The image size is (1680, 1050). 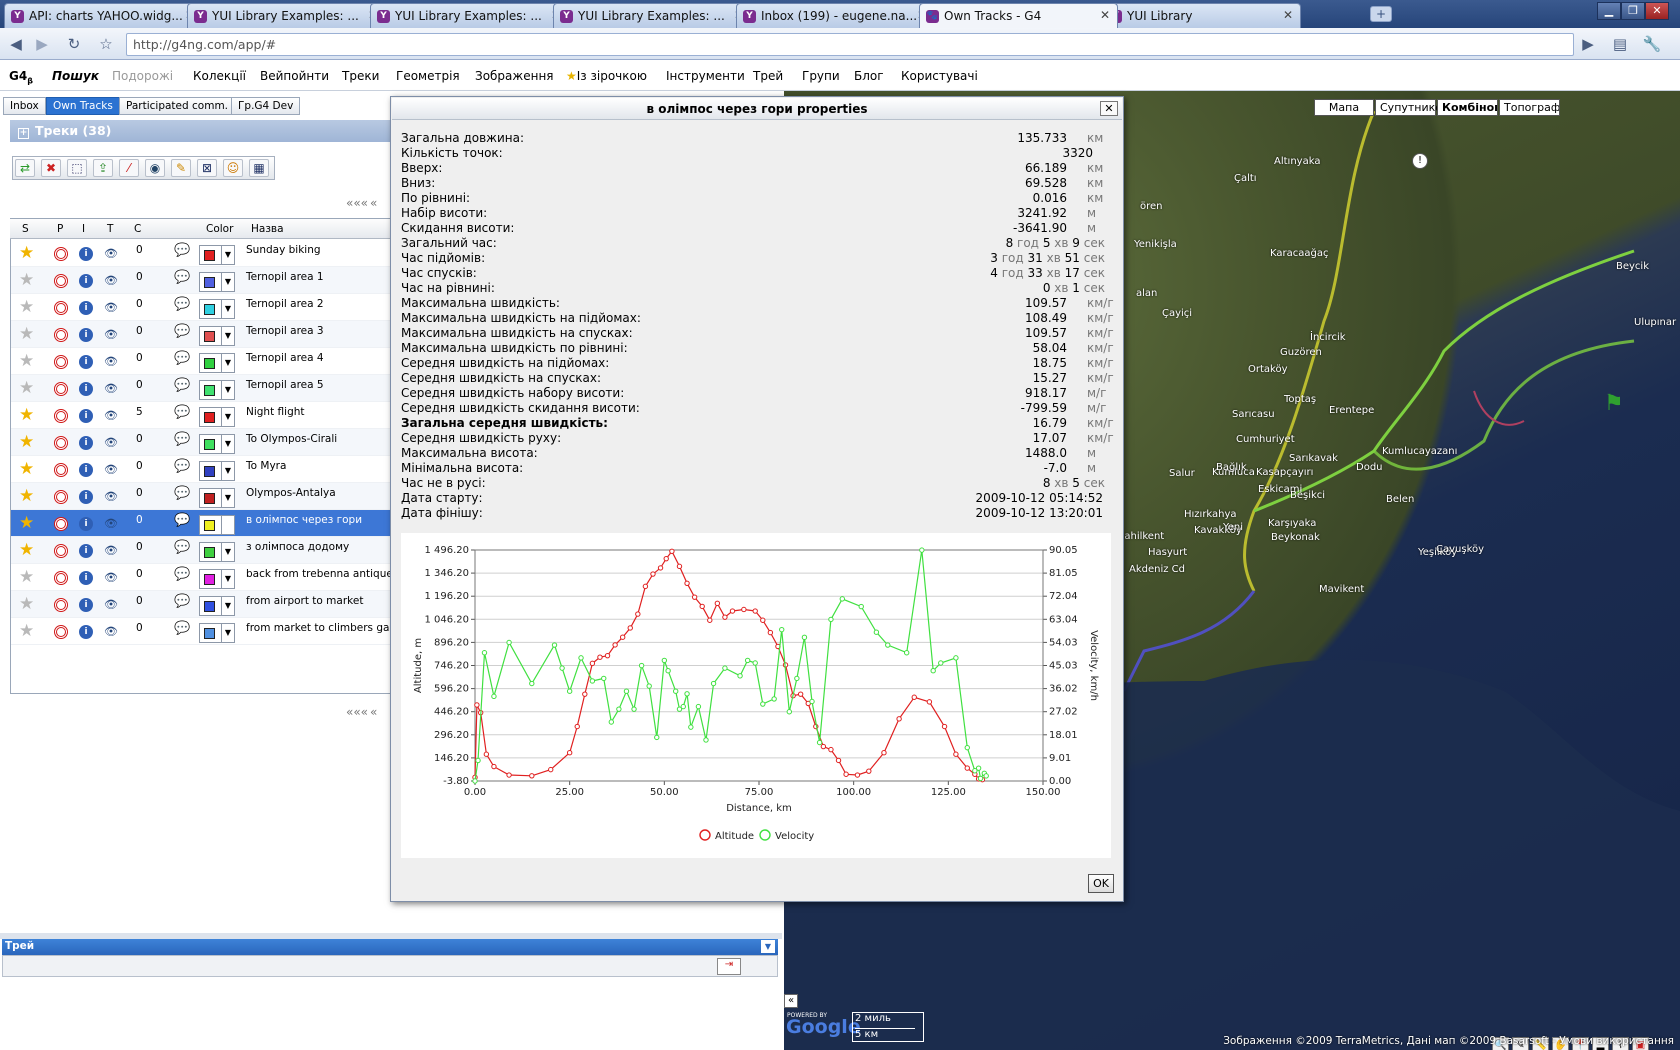 I want to click on map-type-hybrid: Комбінован, so click(x=1467, y=107).